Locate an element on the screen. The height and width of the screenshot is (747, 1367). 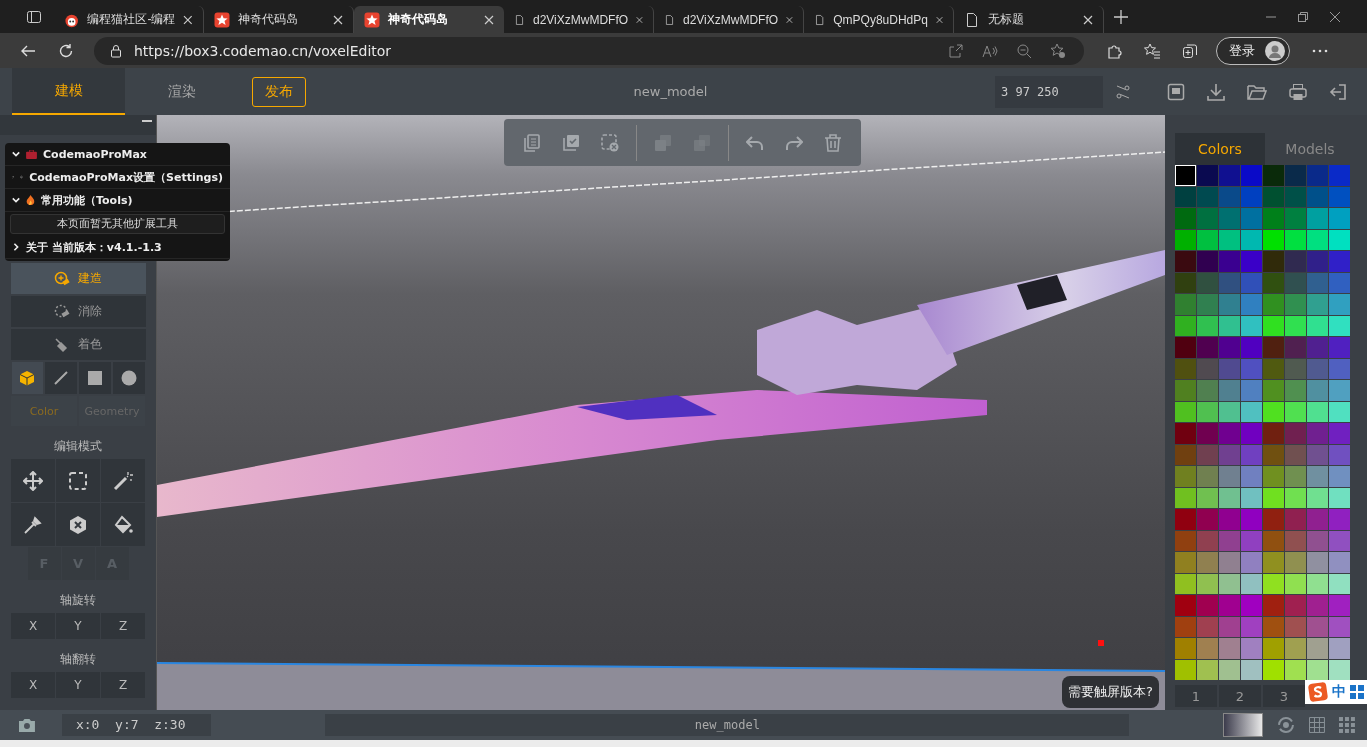
extension-section: 关于 当前版本：v4.1.-1.3 is located at coordinates (117, 247).